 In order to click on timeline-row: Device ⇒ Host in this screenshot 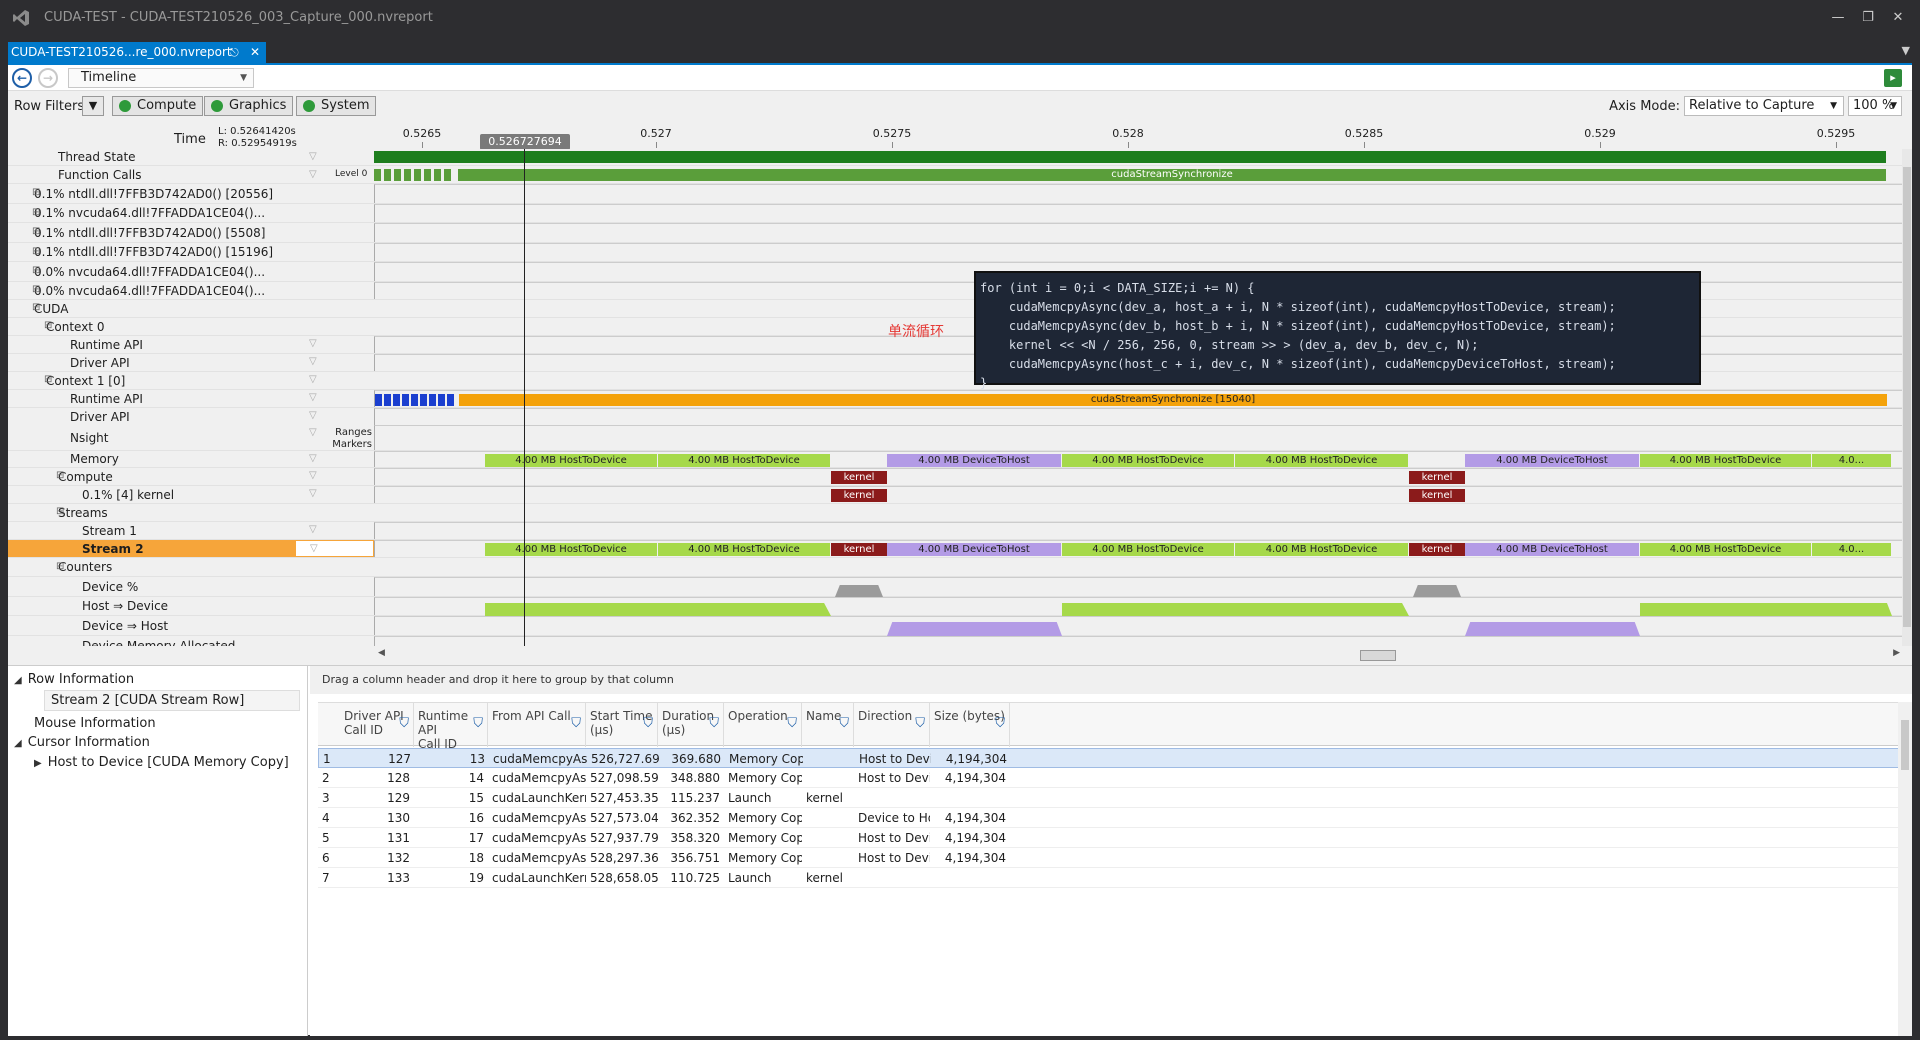, I will do `click(956, 626)`.